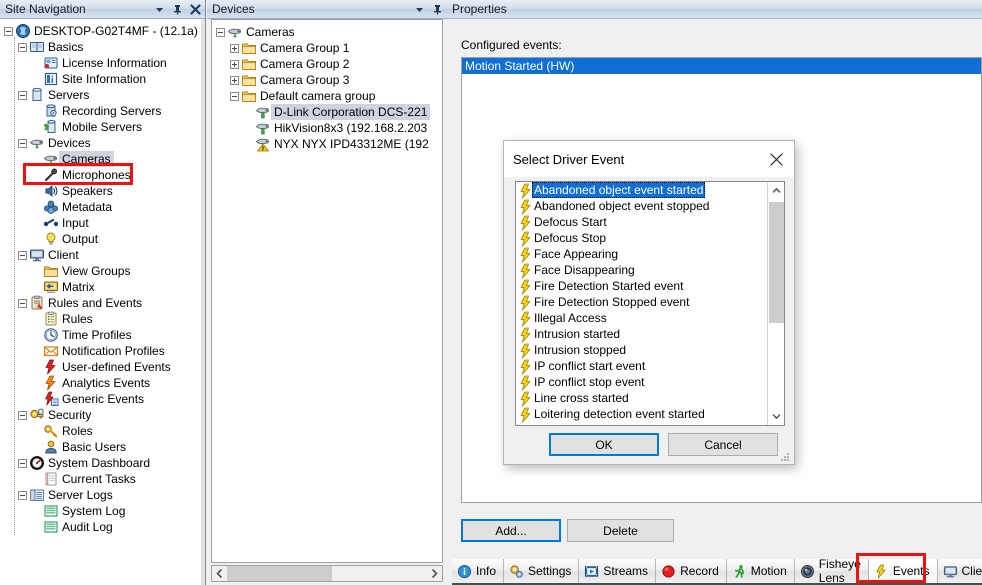 The width and height of the screenshot is (982, 585). What do you see at coordinates (102, 399) in the screenshot?
I see `tree-item-generic-events: Generic Events` at bounding box center [102, 399].